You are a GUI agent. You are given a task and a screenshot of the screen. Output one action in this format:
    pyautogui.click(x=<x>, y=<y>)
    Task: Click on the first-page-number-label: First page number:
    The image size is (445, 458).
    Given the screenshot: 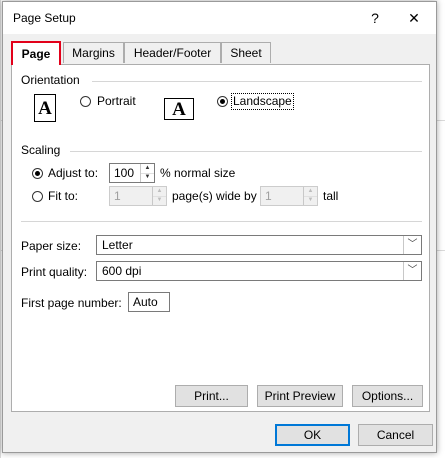 What is the action you would take?
    pyautogui.click(x=71, y=303)
    